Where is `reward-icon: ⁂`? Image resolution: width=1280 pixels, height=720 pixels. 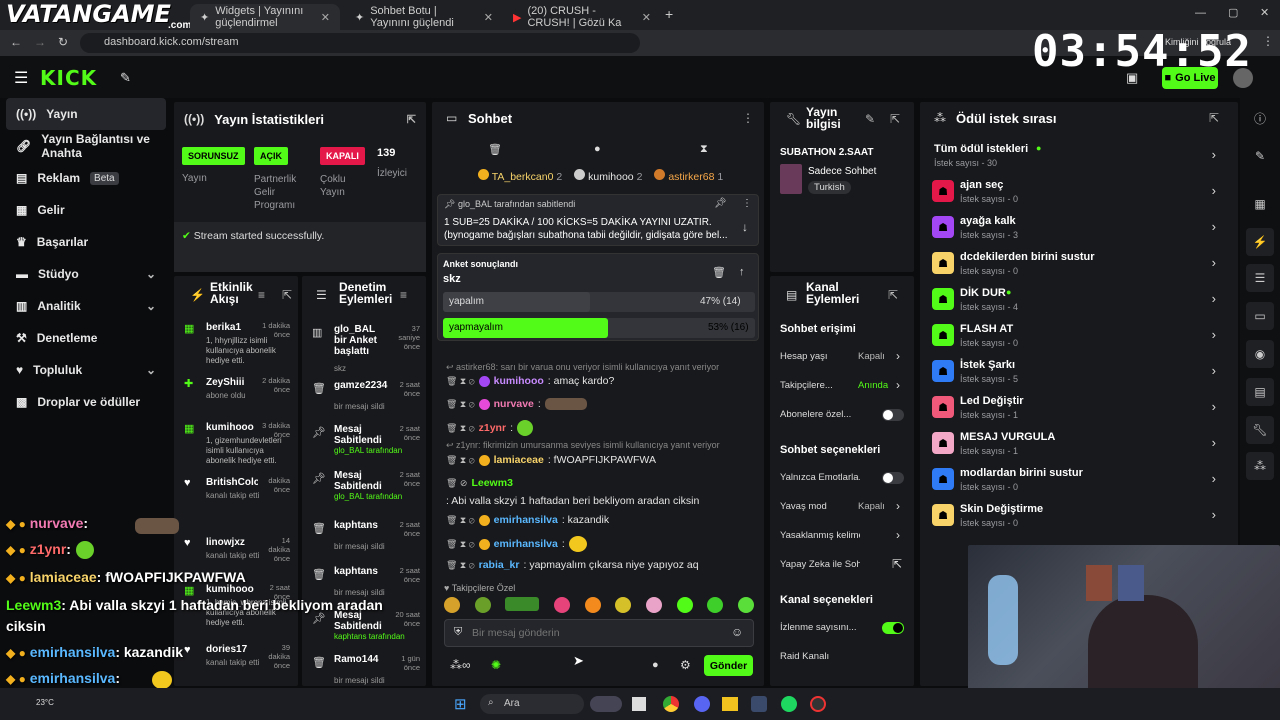
reward-icon: ⁂ is located at coordinates (1260, 466).